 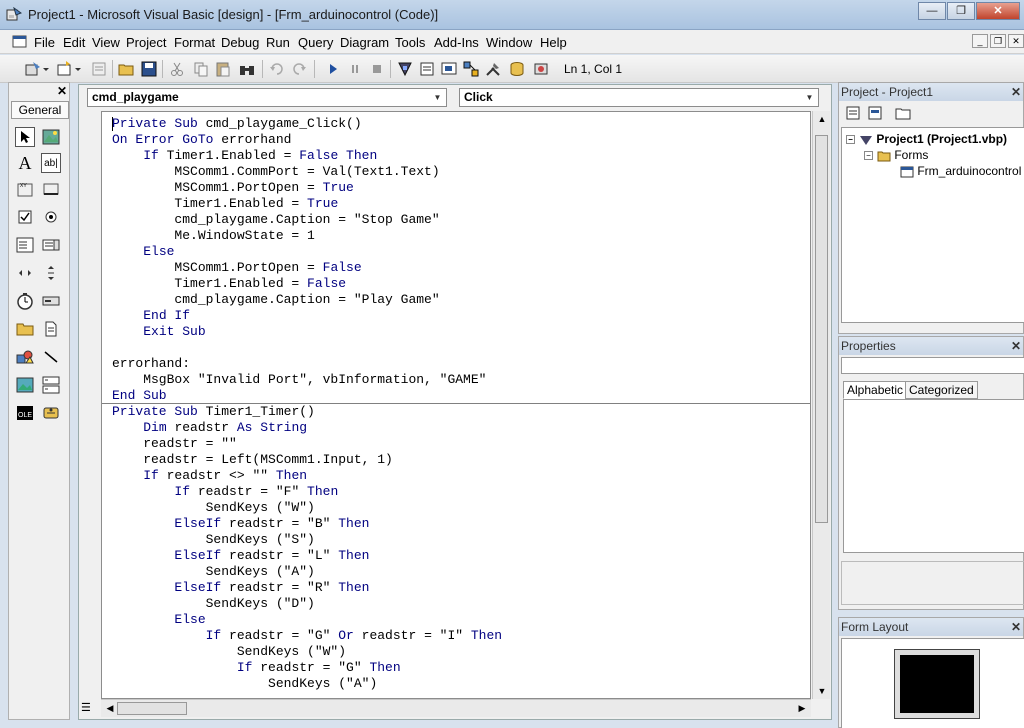 I want to click on properties-pane-close-button: ✕, so click(x=1016, y=346).